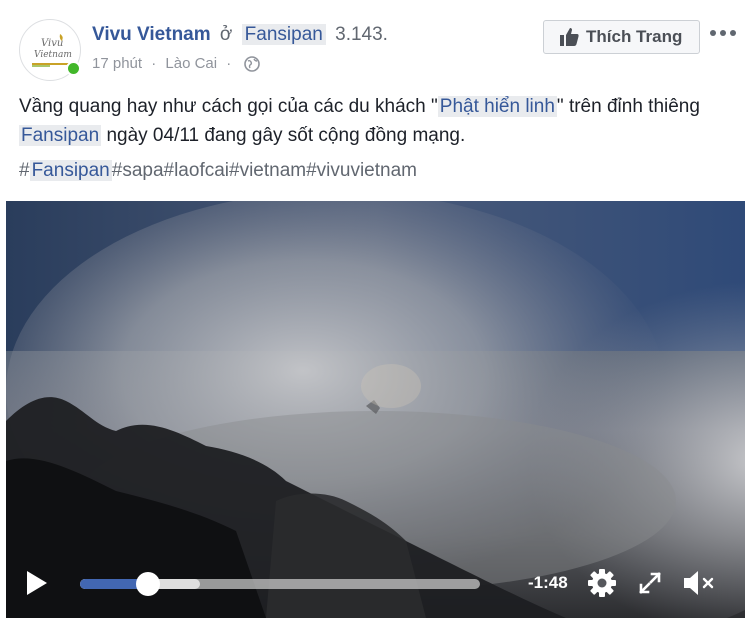 This screenshot has width=750, height=632. Describe the element at coordinates (240, 35) in the screenshot. I see `post-header: Vivu Vietnam ở Fansipan 3.143.` at that location.